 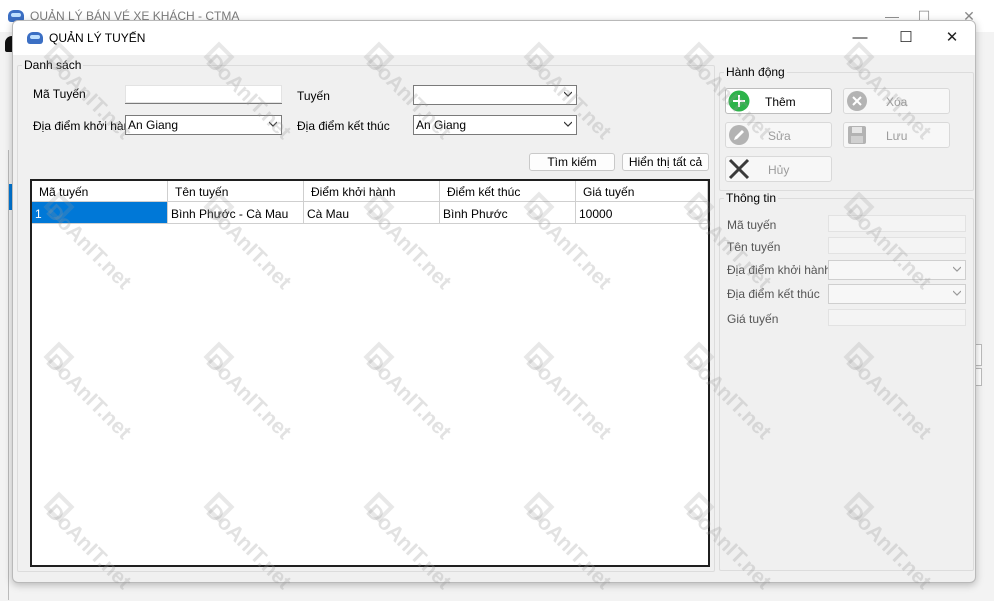 I want to click on info-khoi-hanh-label: Địa điểm khởi hành, so click(x=779, y=270).